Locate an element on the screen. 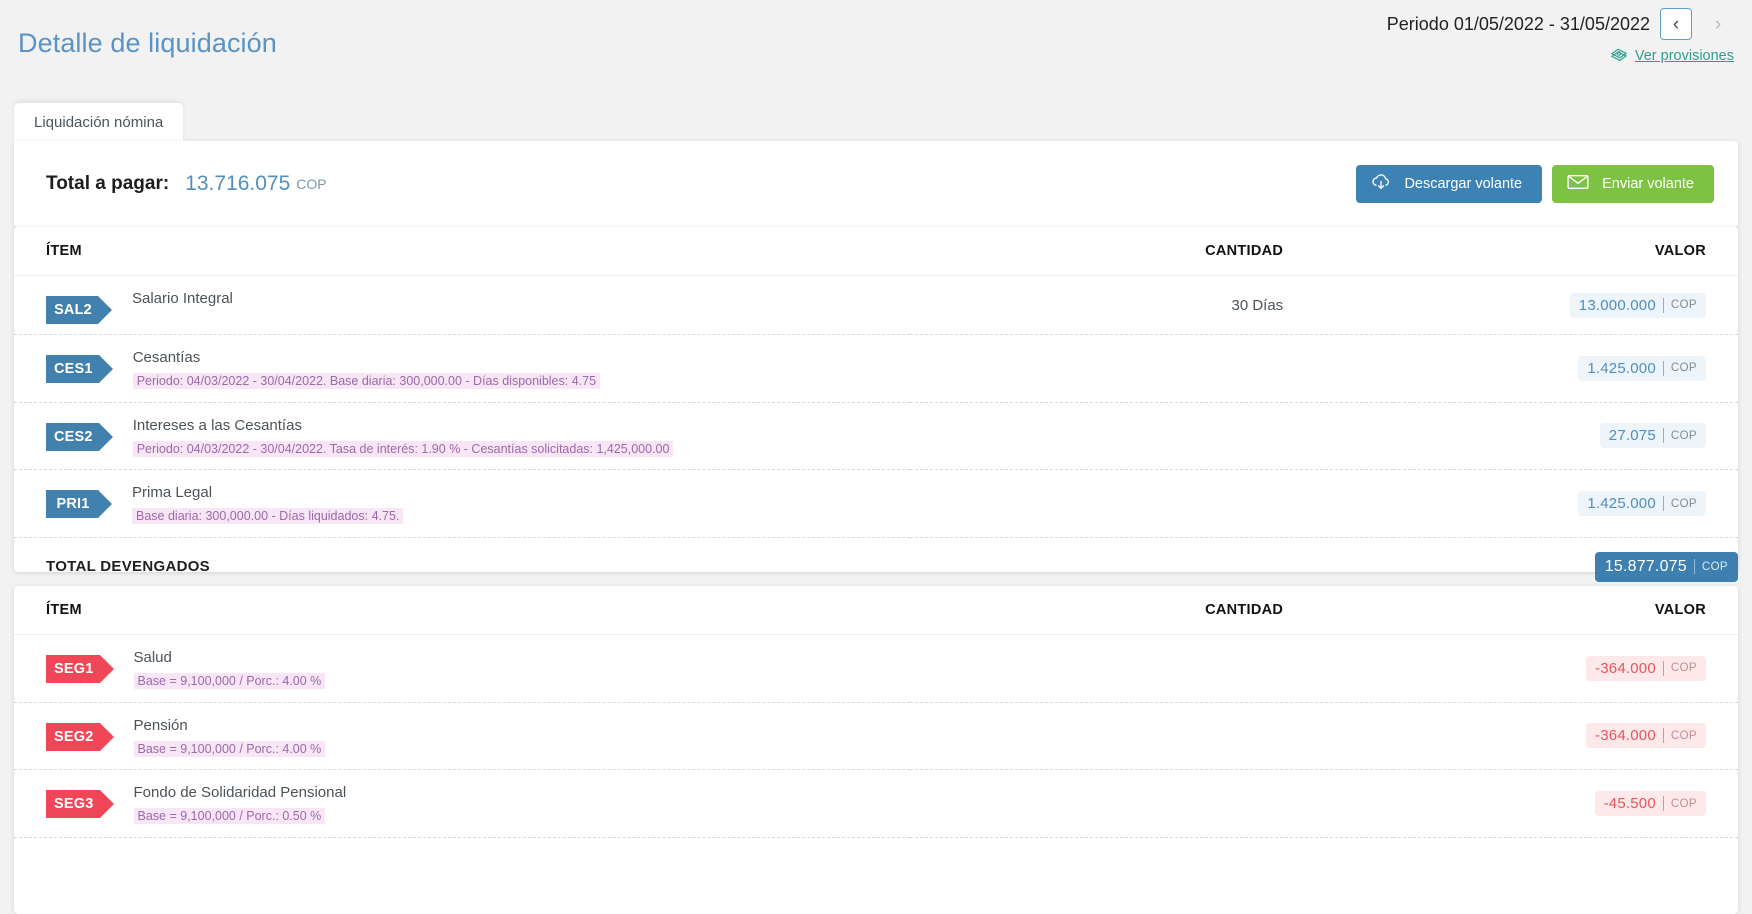 This screenshot has height=914, width=1752. period-label: Periodo 01/05/2022 - 31/05/2022 is located at coordinates (1518, 23).